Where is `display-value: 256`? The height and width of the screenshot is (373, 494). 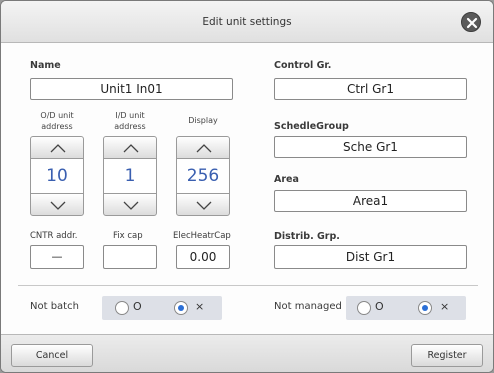 display-value: 256 is located at coordinates (203, 176).